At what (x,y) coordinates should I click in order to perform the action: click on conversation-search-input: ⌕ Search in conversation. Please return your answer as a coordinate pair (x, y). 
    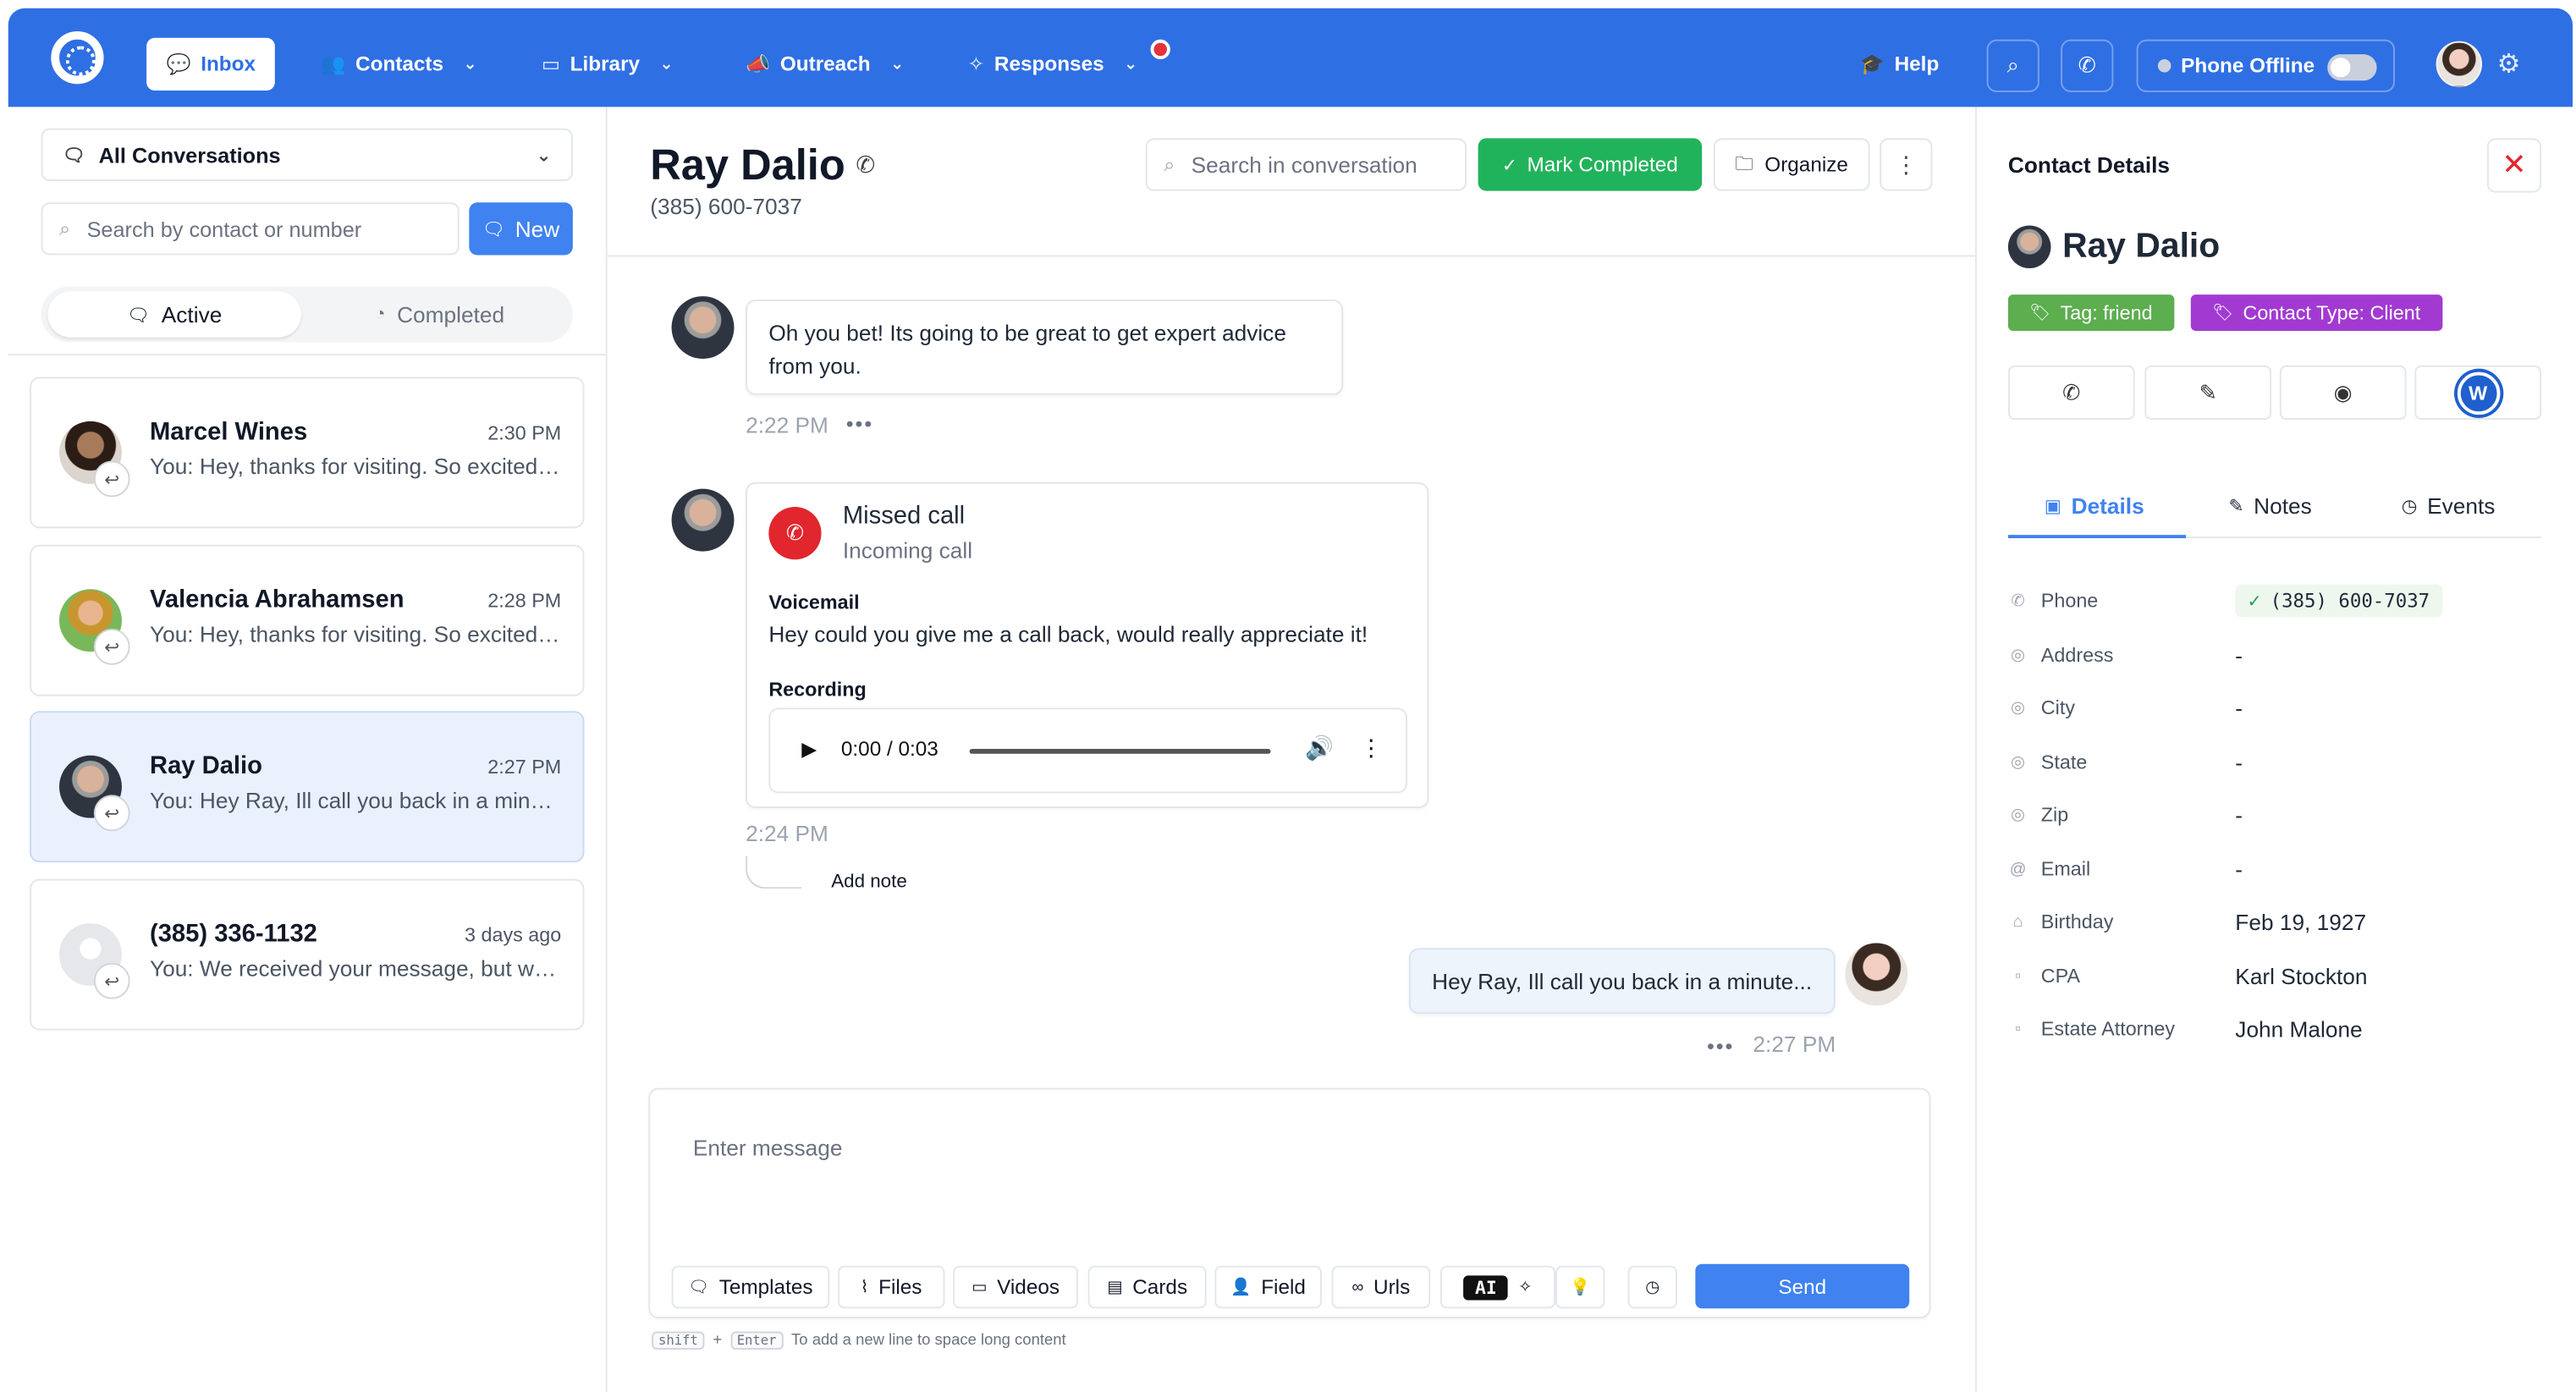
    Looking at the image, I should click on (1306, 164).